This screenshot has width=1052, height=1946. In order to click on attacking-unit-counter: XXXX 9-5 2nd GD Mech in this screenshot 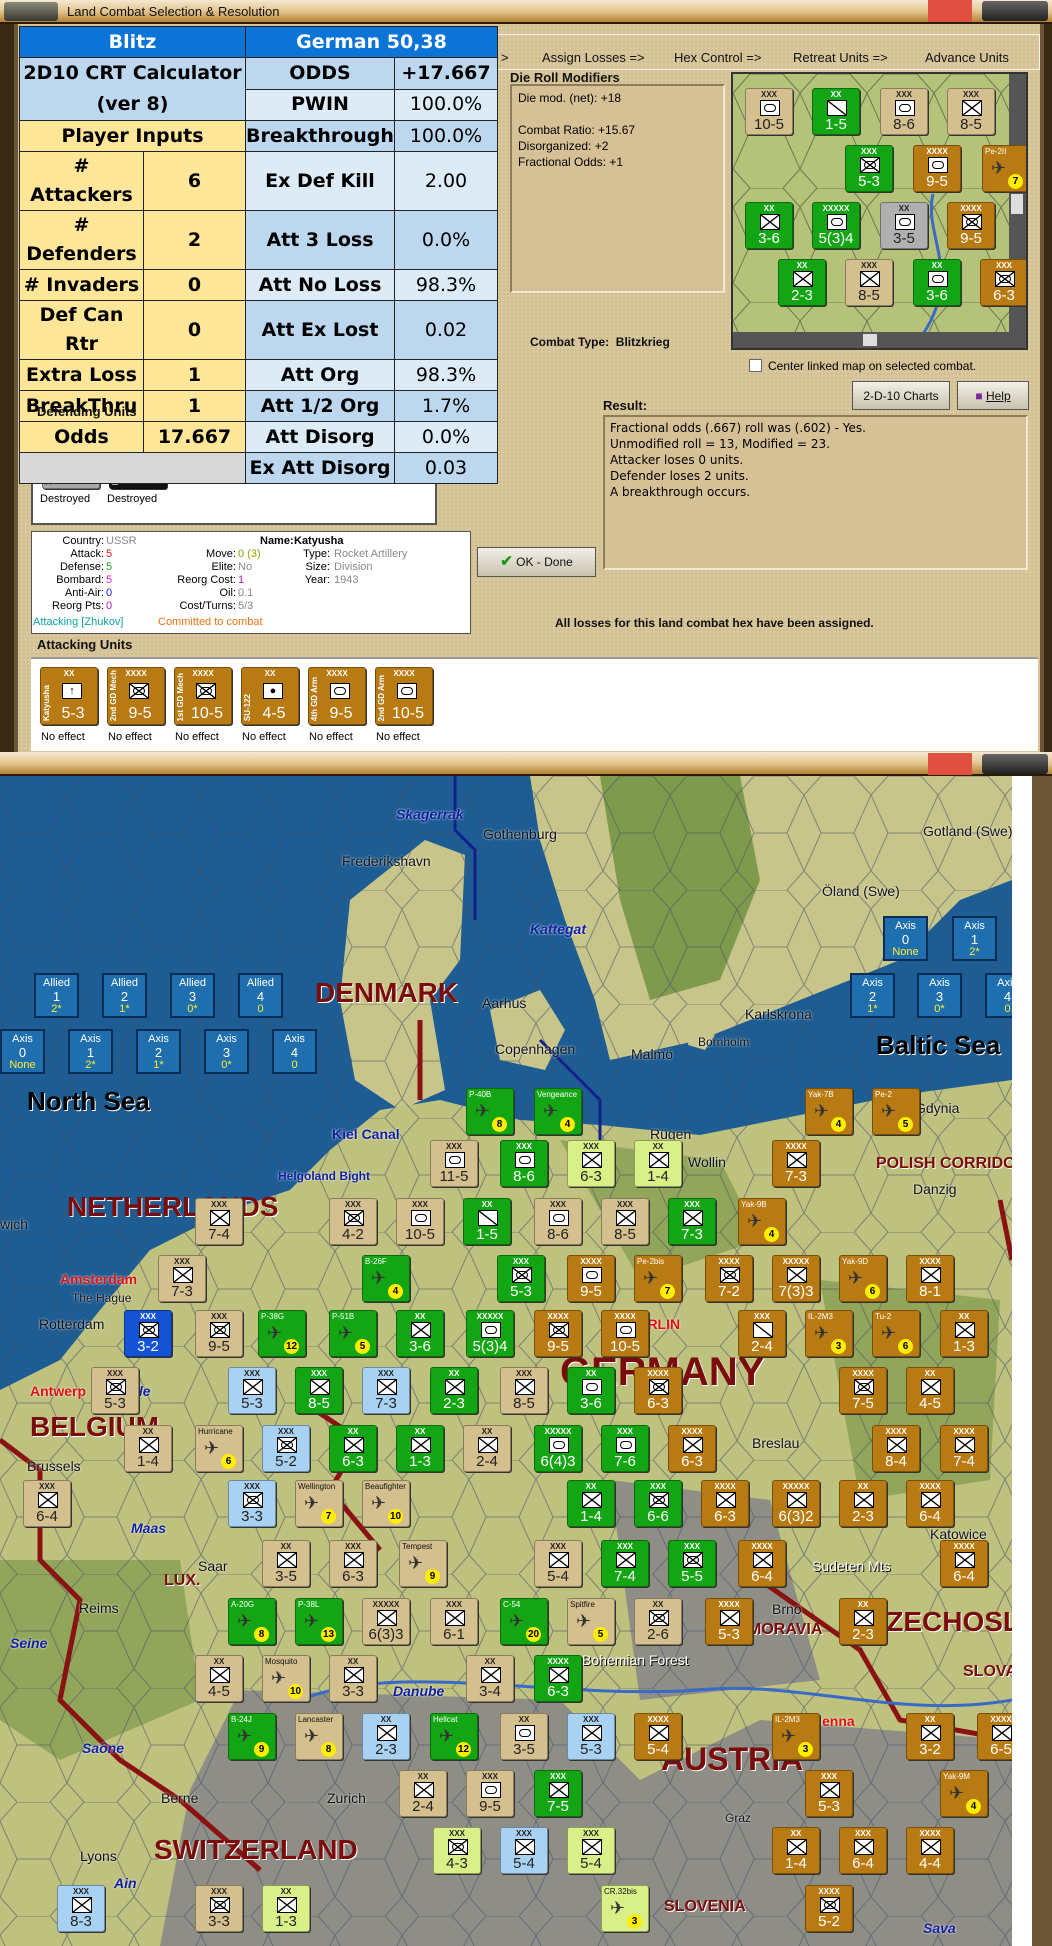, I will do `click(136, 696)`.